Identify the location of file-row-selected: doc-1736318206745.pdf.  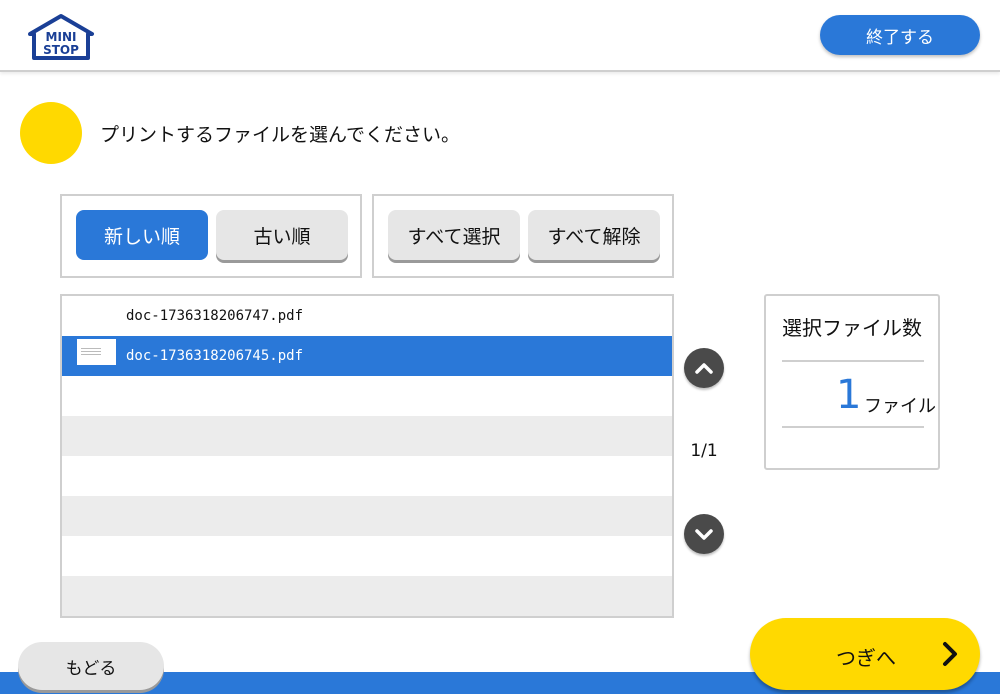
(367, 356).